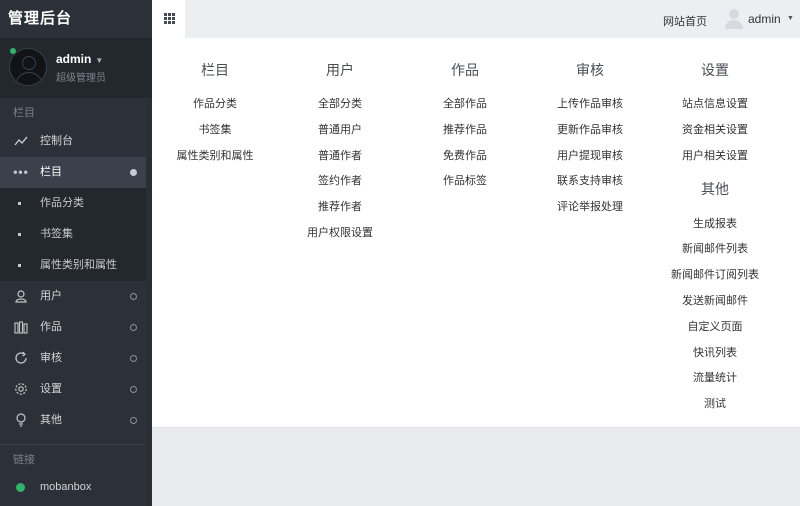 The height and width of the screenshot is (506, 800). I want to click on sidebar-subitem-work-category: 作品分类, so click(76, 203).